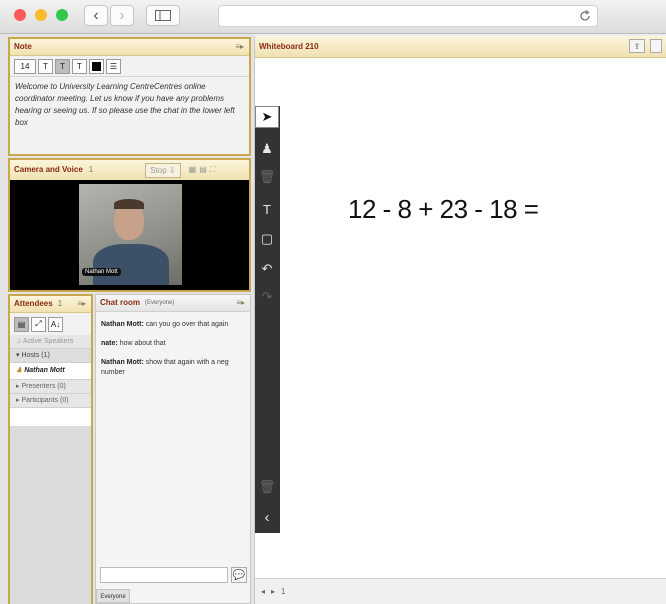  What do you see at coordinates (91, 169) in the screenshot?
I see `camera-count: 1` at bounding box center [91, 169].